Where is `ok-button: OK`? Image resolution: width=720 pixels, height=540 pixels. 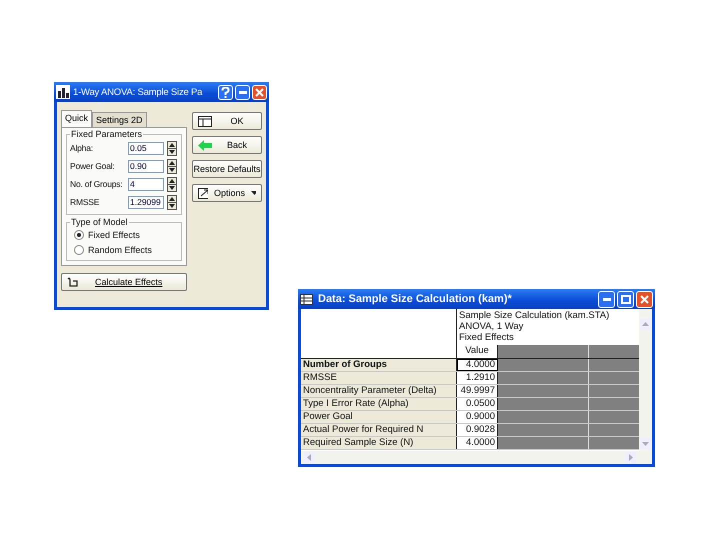
ok-button: OK is located at coordinates (227, 121).